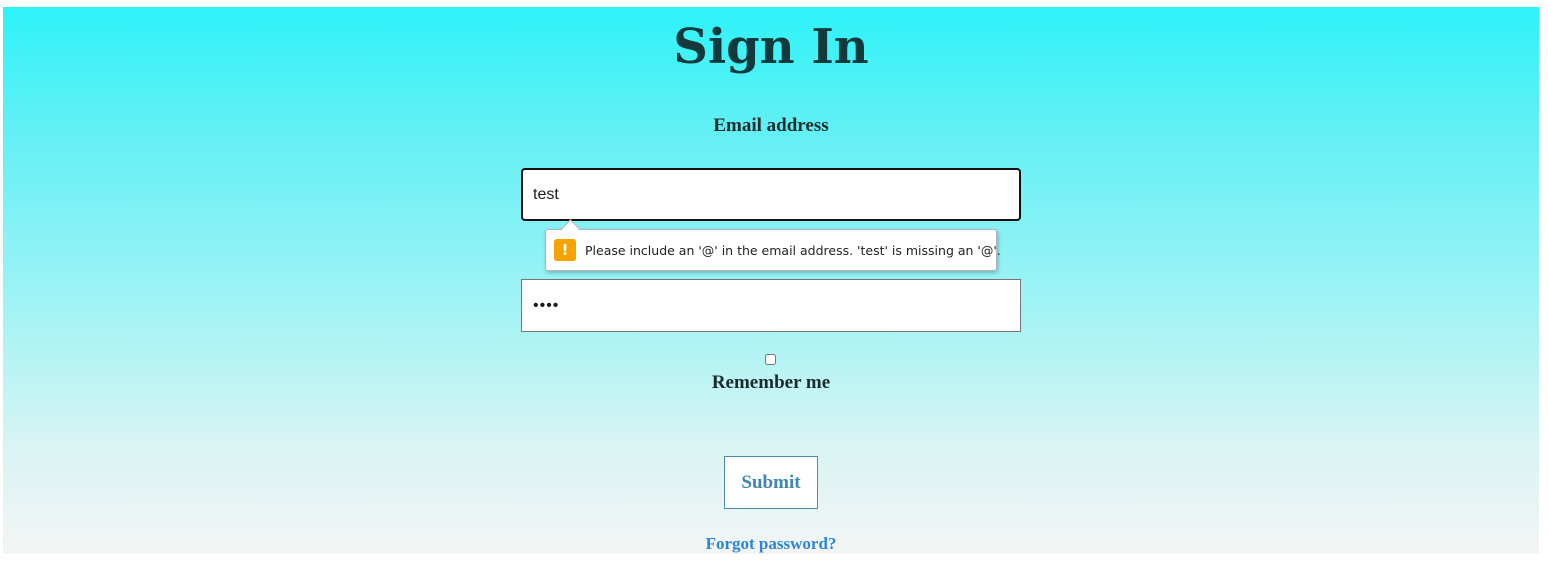 The height and width of the screenshot is (562, 1548). Describe the element at coordinates (570, 228) in the screenshot. I see `tooltip-arrow` at that location.